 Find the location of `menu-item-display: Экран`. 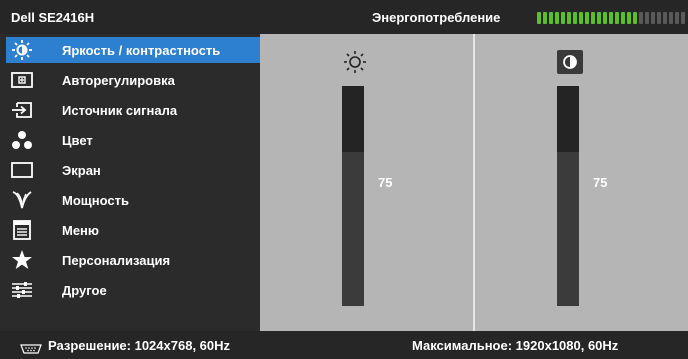

menu-item-display: Экран is located at coordinates (133, 170).